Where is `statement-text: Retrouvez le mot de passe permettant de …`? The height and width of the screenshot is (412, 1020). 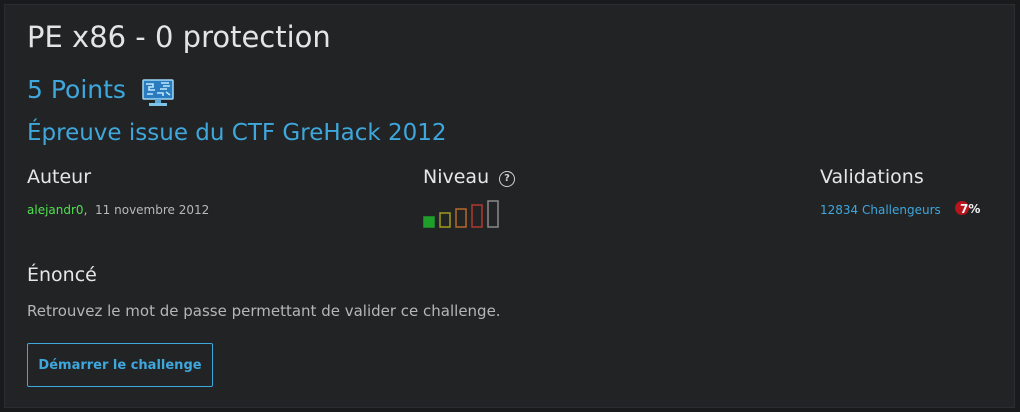 statement-text: Retrouvez le mot de passe permettant de … is located at coordinates (264, 311).